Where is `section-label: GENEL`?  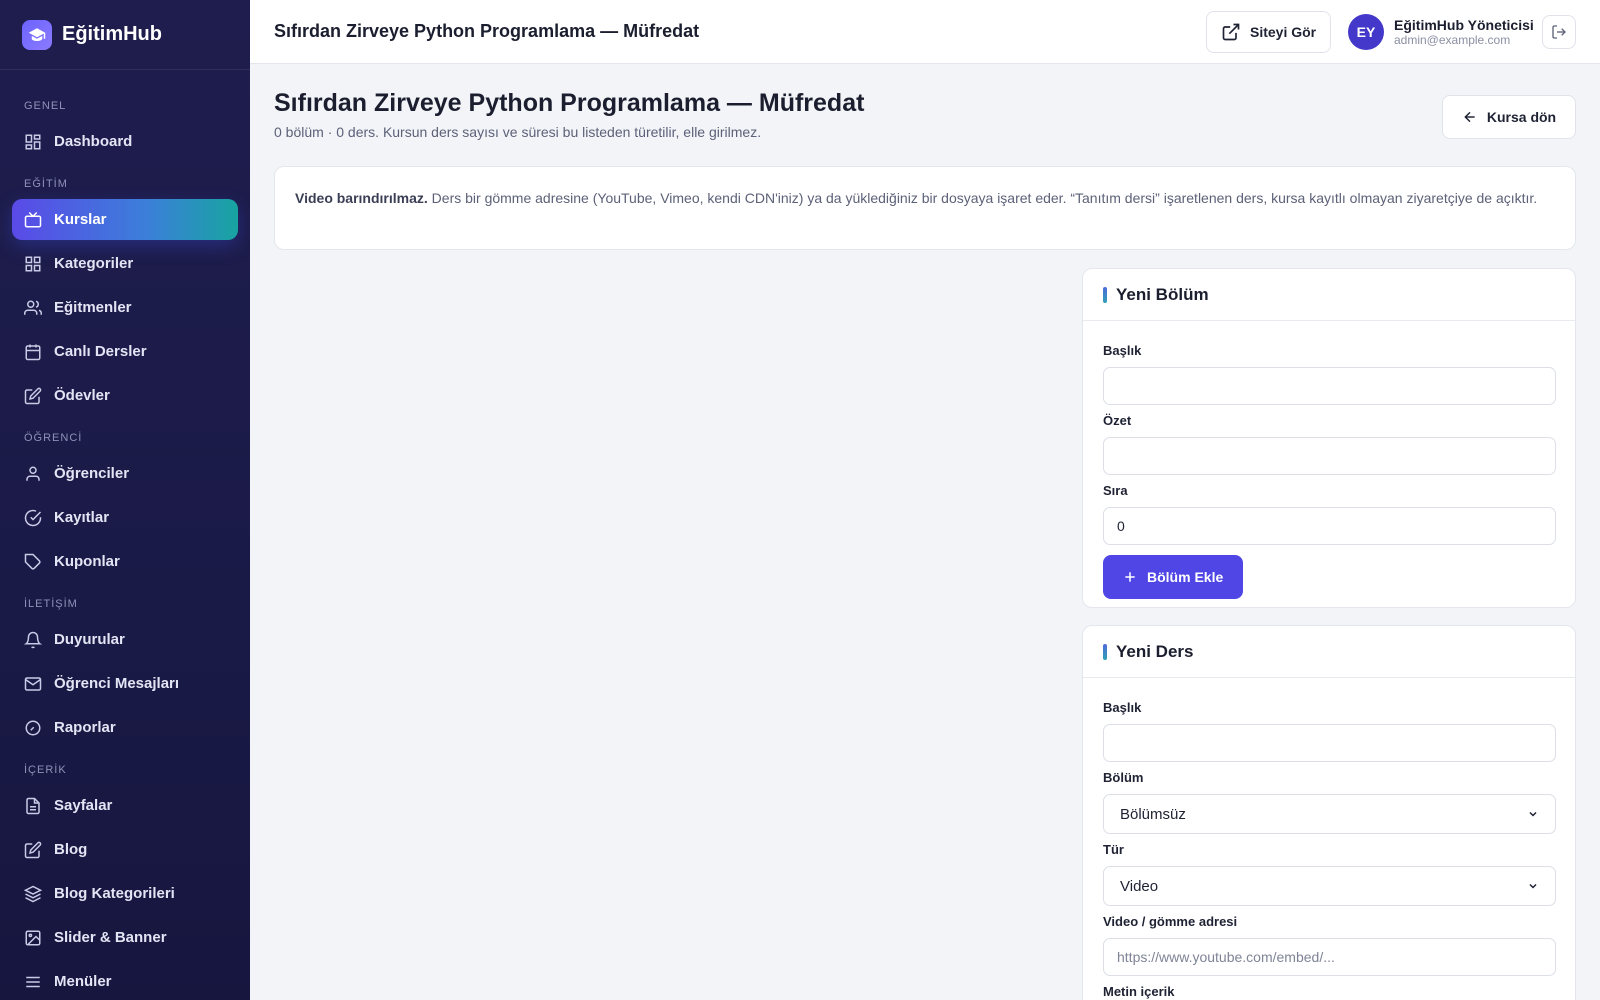
section-label: GENEL is located at coordinates (45, 106).